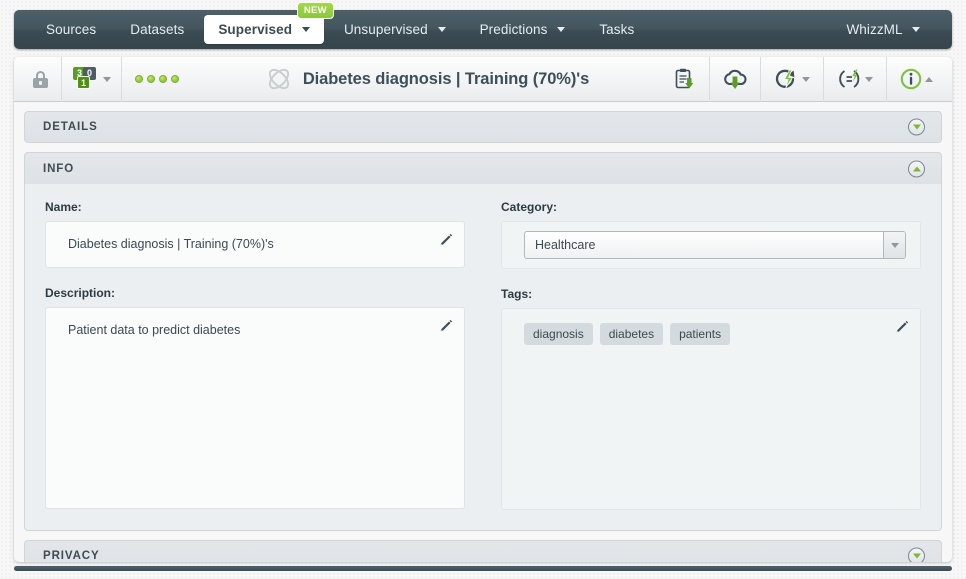 The height and width of the screenshot is (579, 966). I want to click on nav-right-group: WhizzML, so click(883, 29).